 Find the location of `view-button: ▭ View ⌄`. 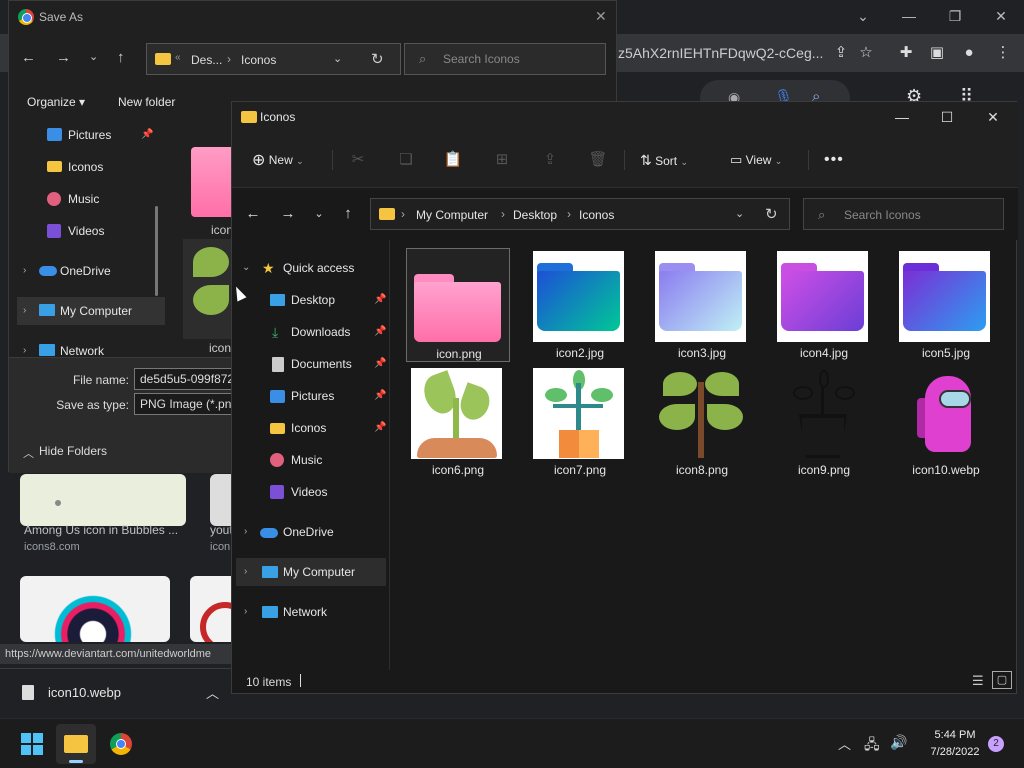

view-button: ▭ View ⌄ is located at coordinates (756, 160).